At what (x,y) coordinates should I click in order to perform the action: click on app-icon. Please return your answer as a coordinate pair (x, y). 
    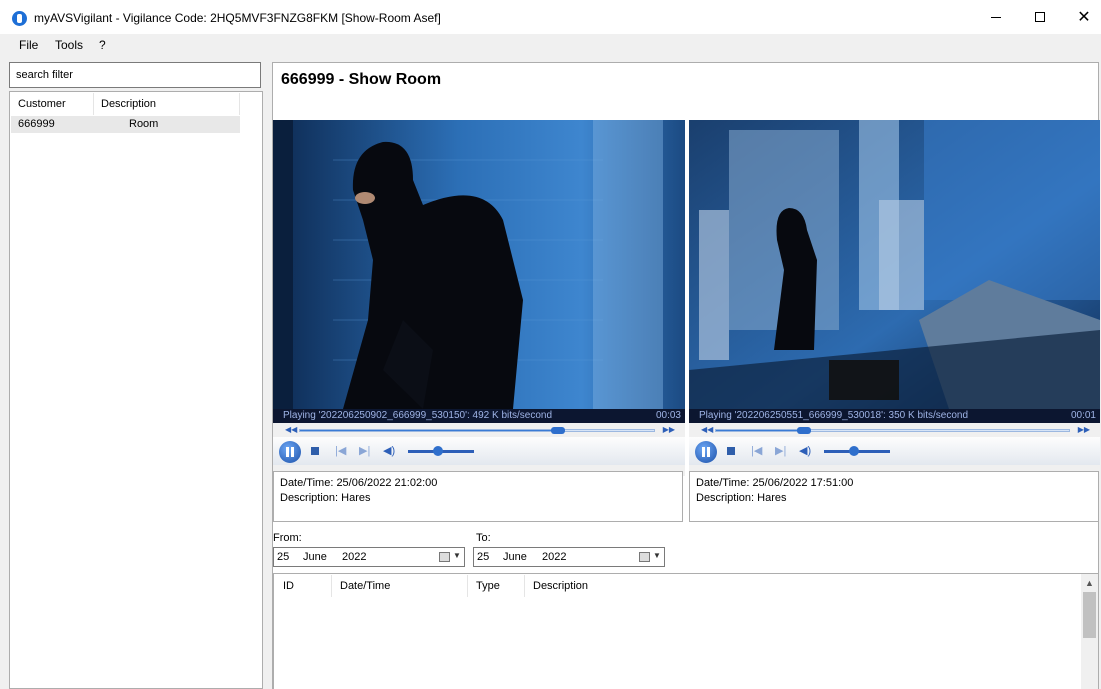
    Looking at the image, I should click on (19, 18).